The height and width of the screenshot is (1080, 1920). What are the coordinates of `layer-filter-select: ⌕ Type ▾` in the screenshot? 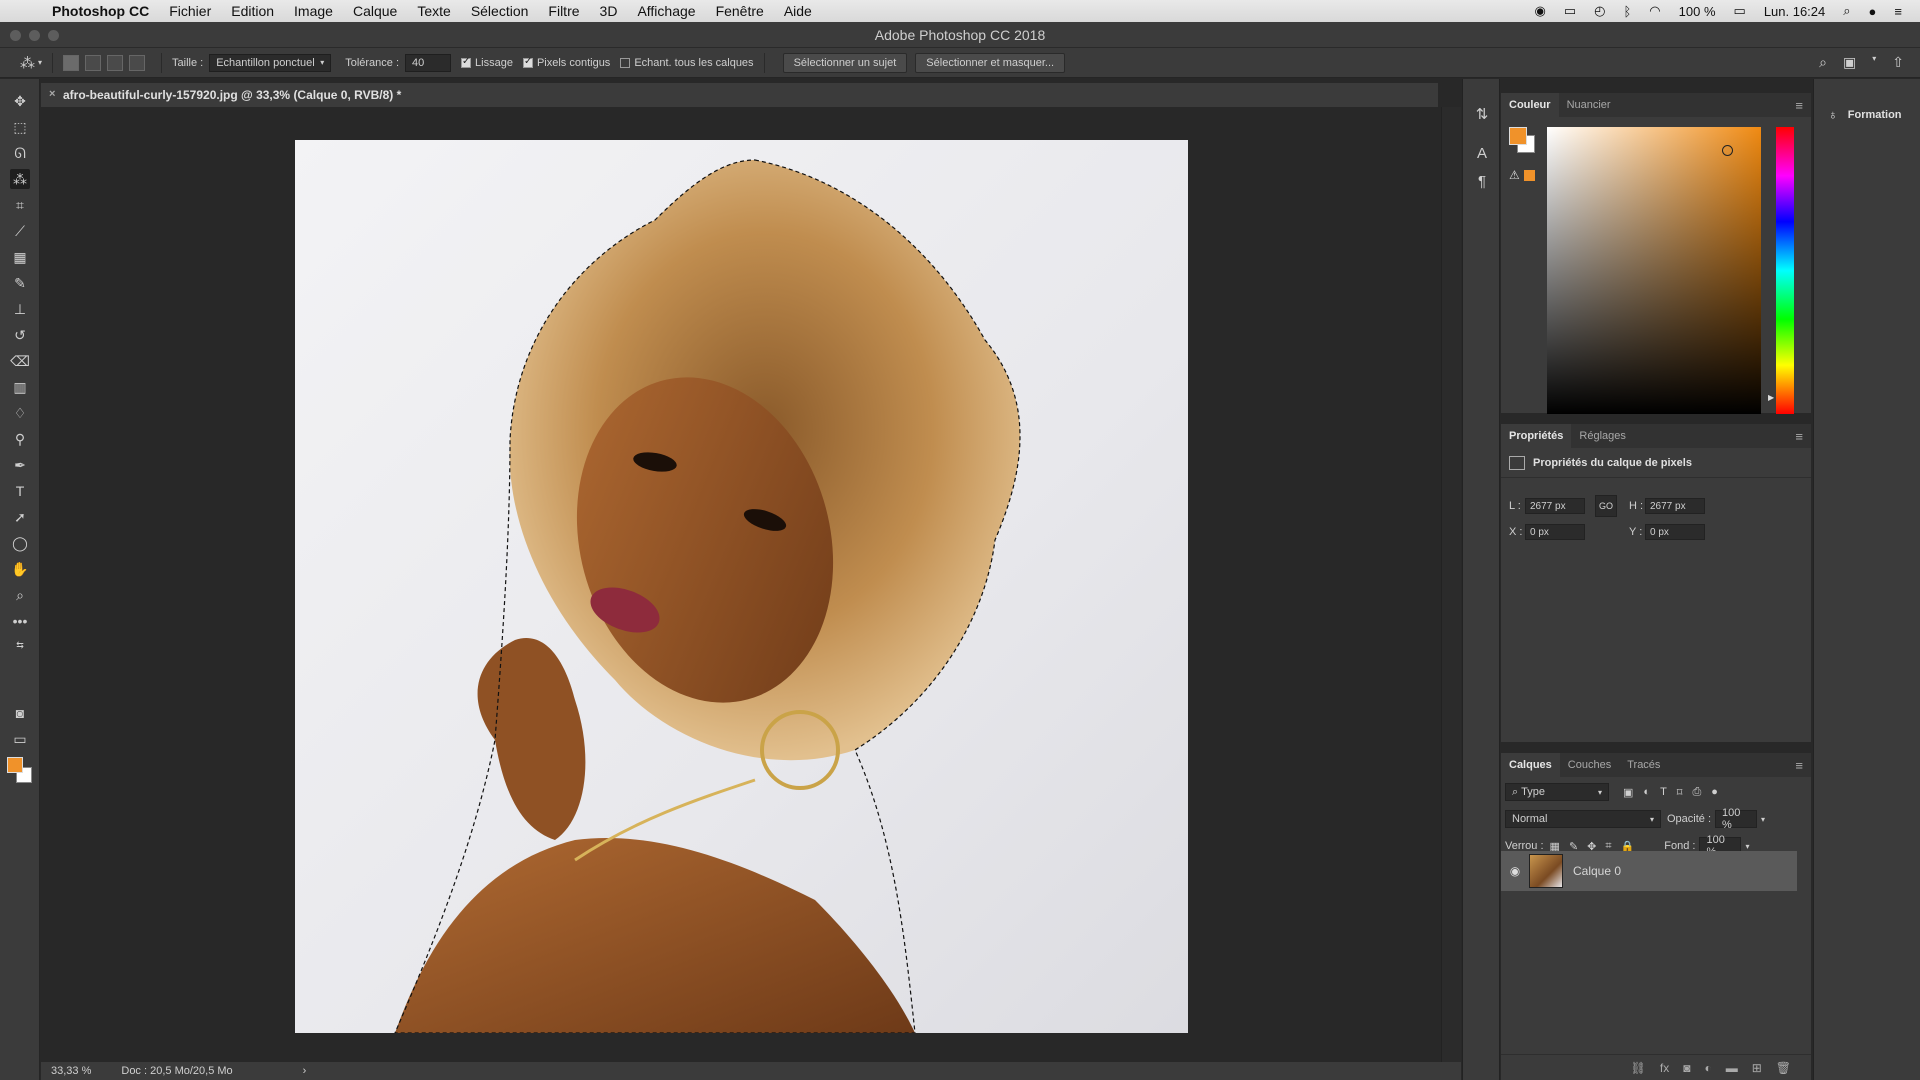 It's located at (1557, 792).